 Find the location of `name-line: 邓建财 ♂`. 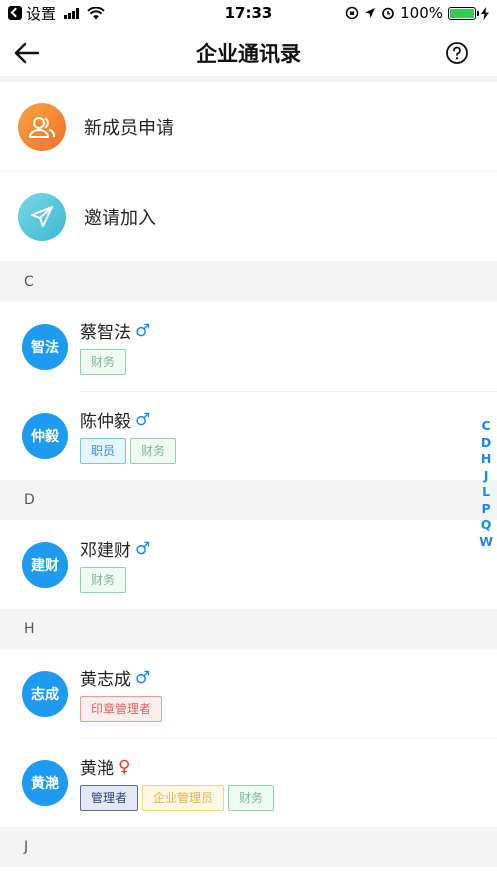

name-line: 邓建财 ♂ is located at coordinates (115, 549).